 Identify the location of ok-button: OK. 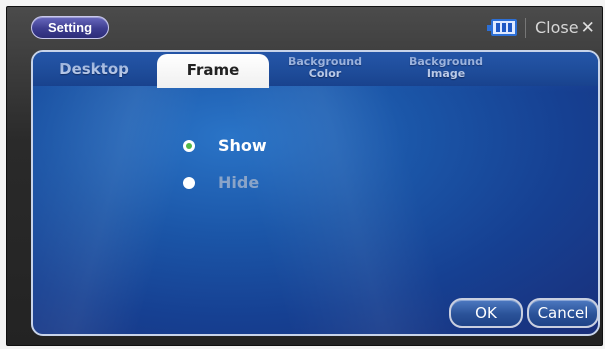
(486, 313).